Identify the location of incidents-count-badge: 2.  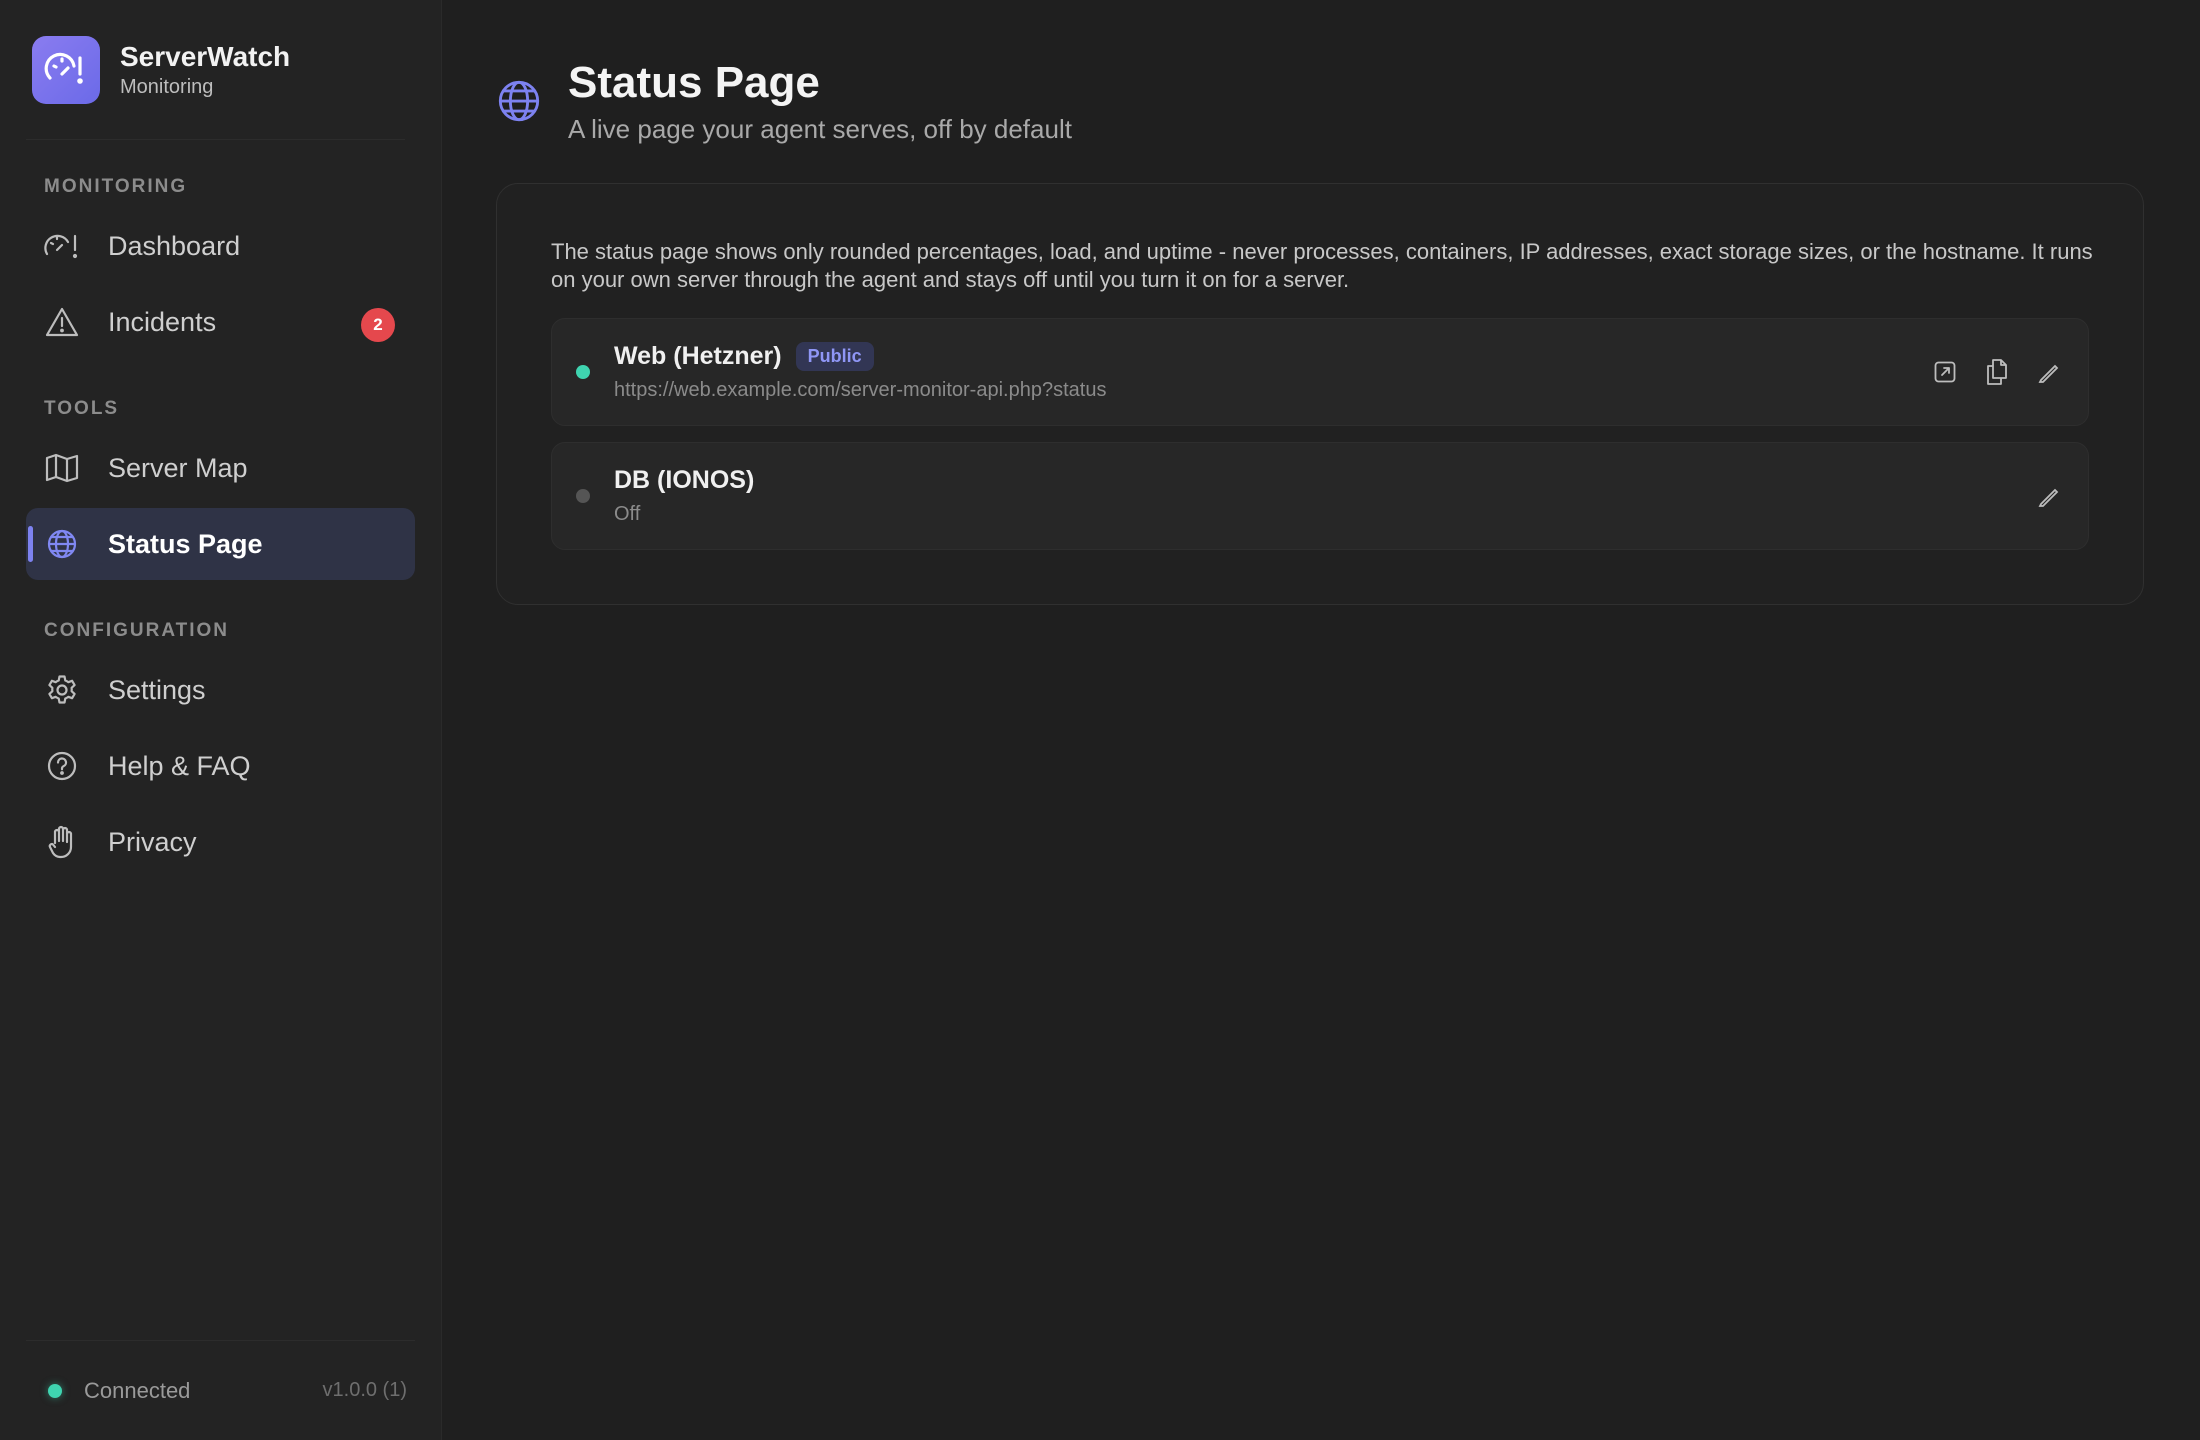
(378, 325).